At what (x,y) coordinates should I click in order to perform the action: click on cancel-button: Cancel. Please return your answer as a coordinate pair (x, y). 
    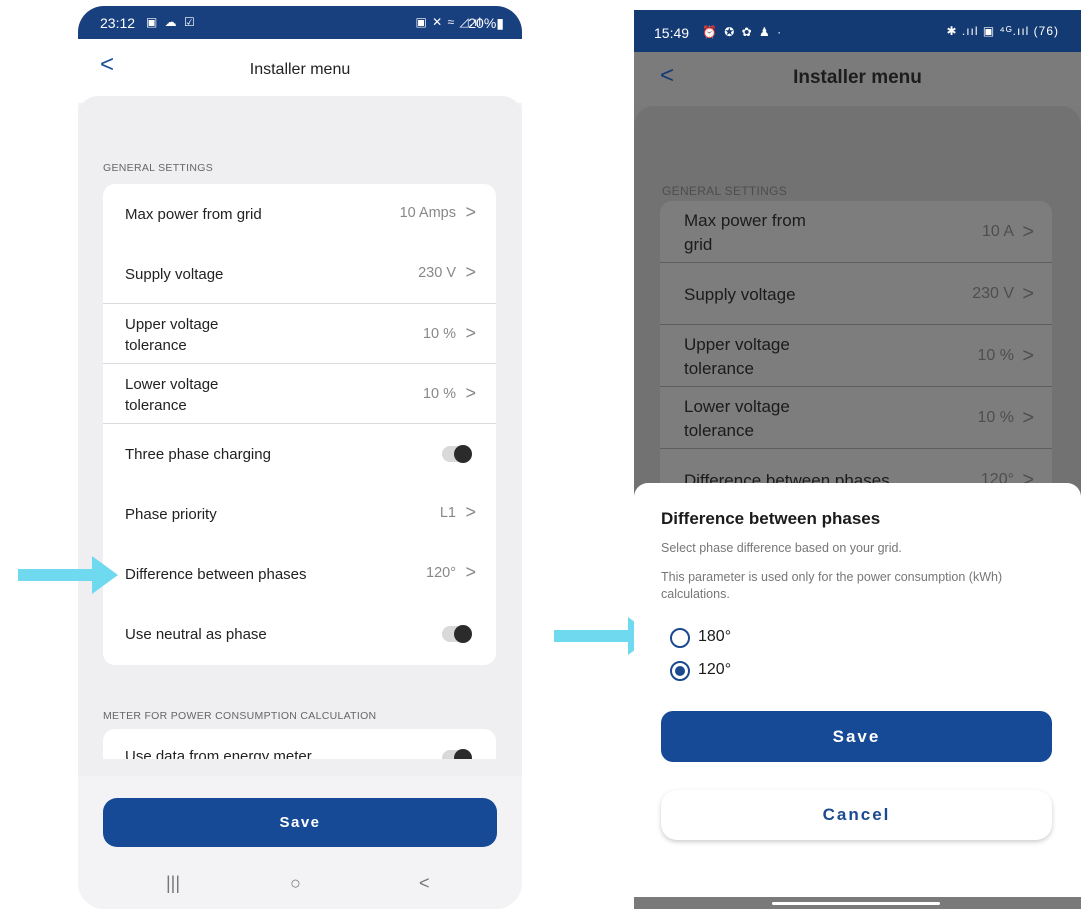
    Looking at the image, I should click on (856, 815).